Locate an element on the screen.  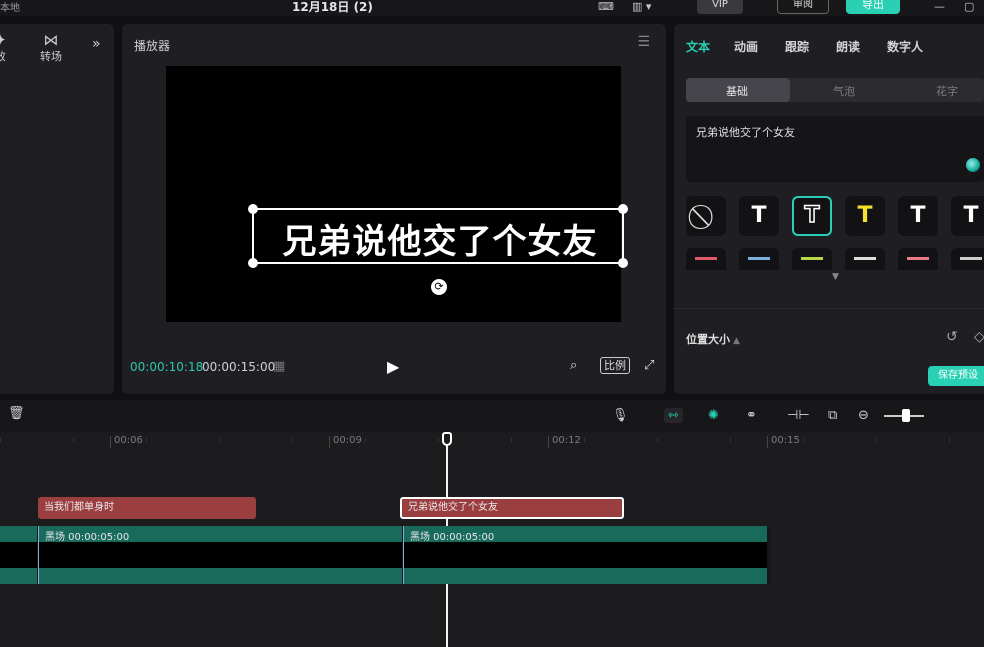
top-bar: 本地 12月18日 (2) ⌨ ▥ ▾ VIP 审阅 导出 — ▢ is located at coordinates (492, 8).